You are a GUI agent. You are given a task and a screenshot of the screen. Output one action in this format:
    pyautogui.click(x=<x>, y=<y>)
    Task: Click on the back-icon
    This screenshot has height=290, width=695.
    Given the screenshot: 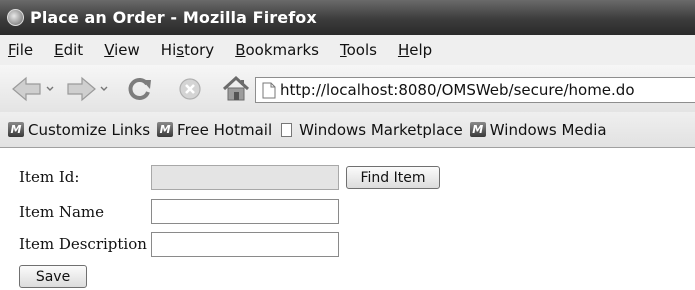 What is the action you would take?
    pyautogui.click(x=33, y=89)
    